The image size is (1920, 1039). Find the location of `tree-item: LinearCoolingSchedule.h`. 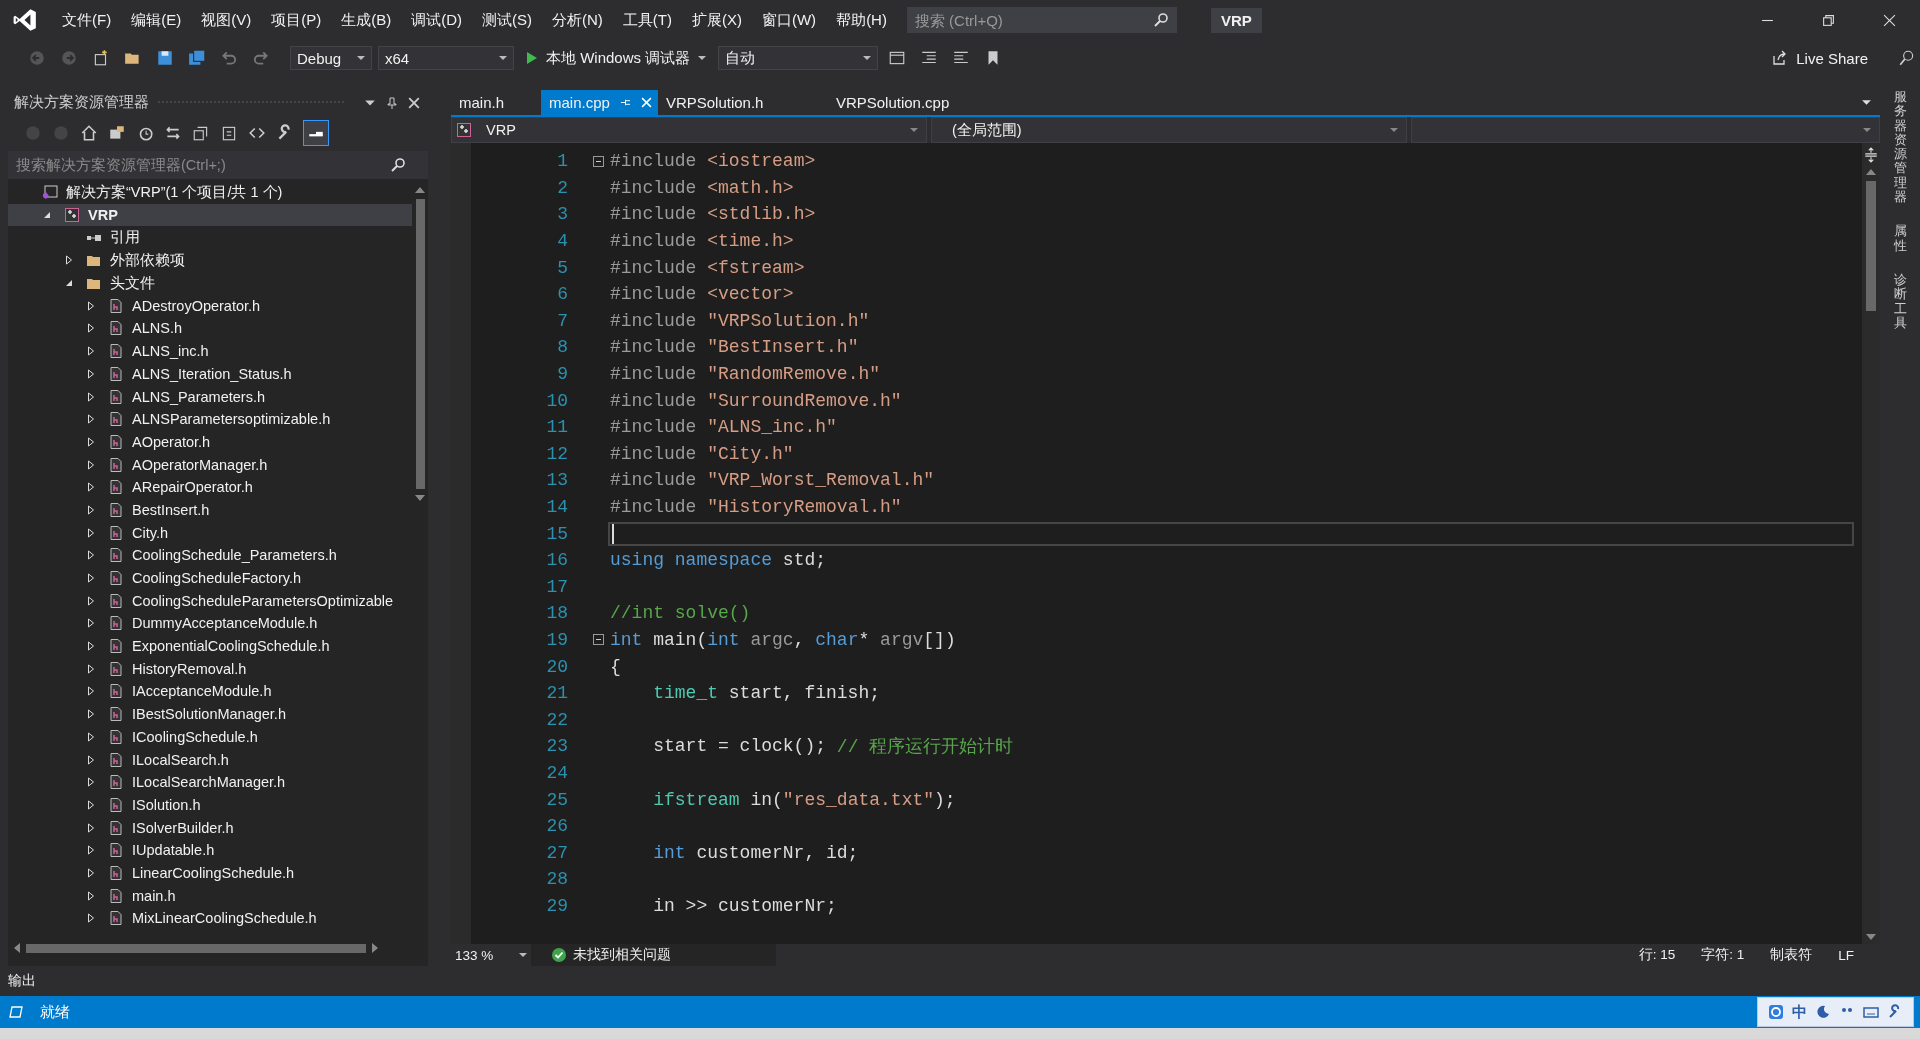

tree-item: LinearCoolingSchedule.h is located at coordinates (210, 873).